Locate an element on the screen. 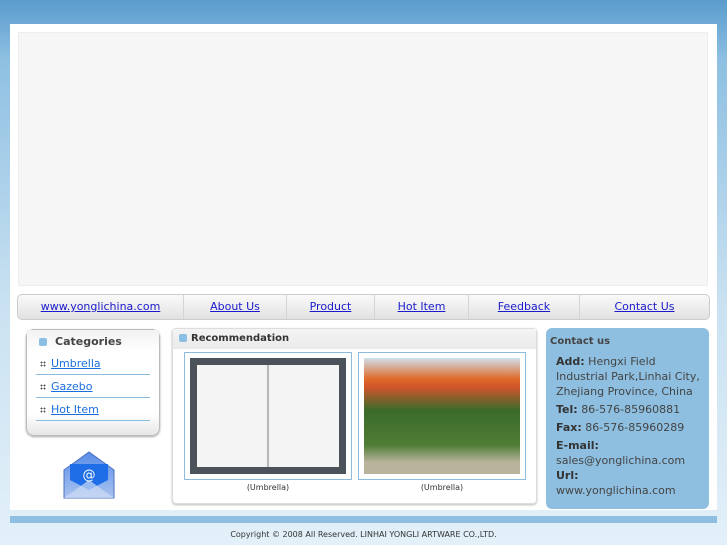 This screenshot has height=545, width=727. email: sales@yonglichina.com is located at coordinates (621, 460).